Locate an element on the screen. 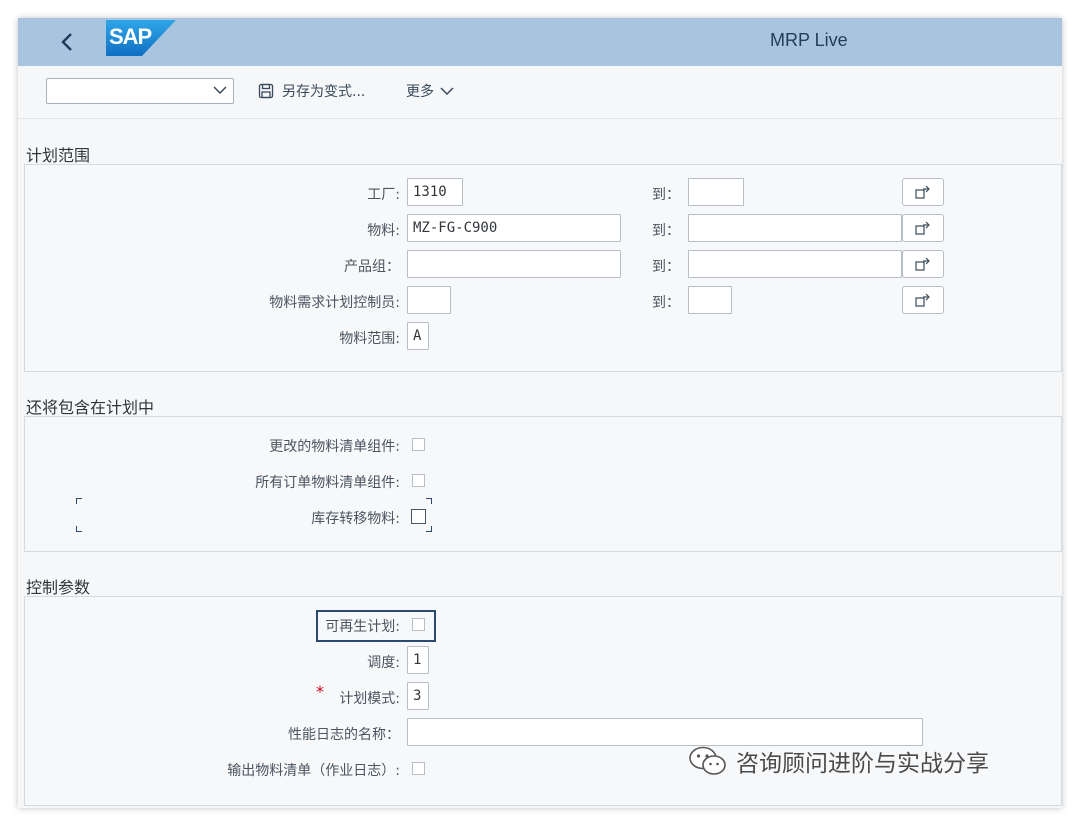 The width and height of the screenshot is (1080, 826). performance-log-name-input is located at coordinates (665, 732).